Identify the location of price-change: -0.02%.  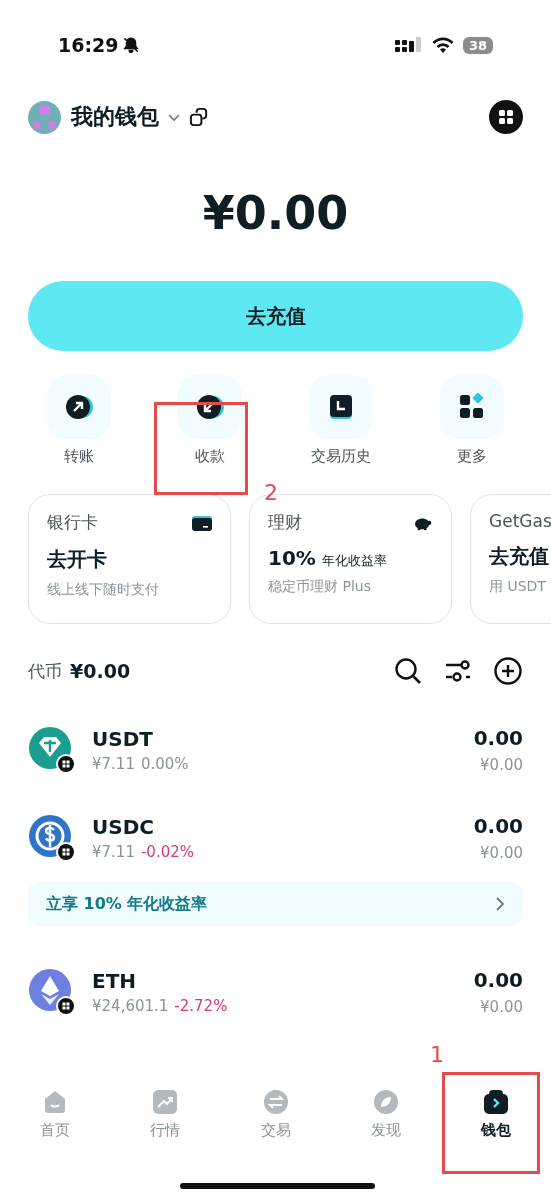
(167, 852).